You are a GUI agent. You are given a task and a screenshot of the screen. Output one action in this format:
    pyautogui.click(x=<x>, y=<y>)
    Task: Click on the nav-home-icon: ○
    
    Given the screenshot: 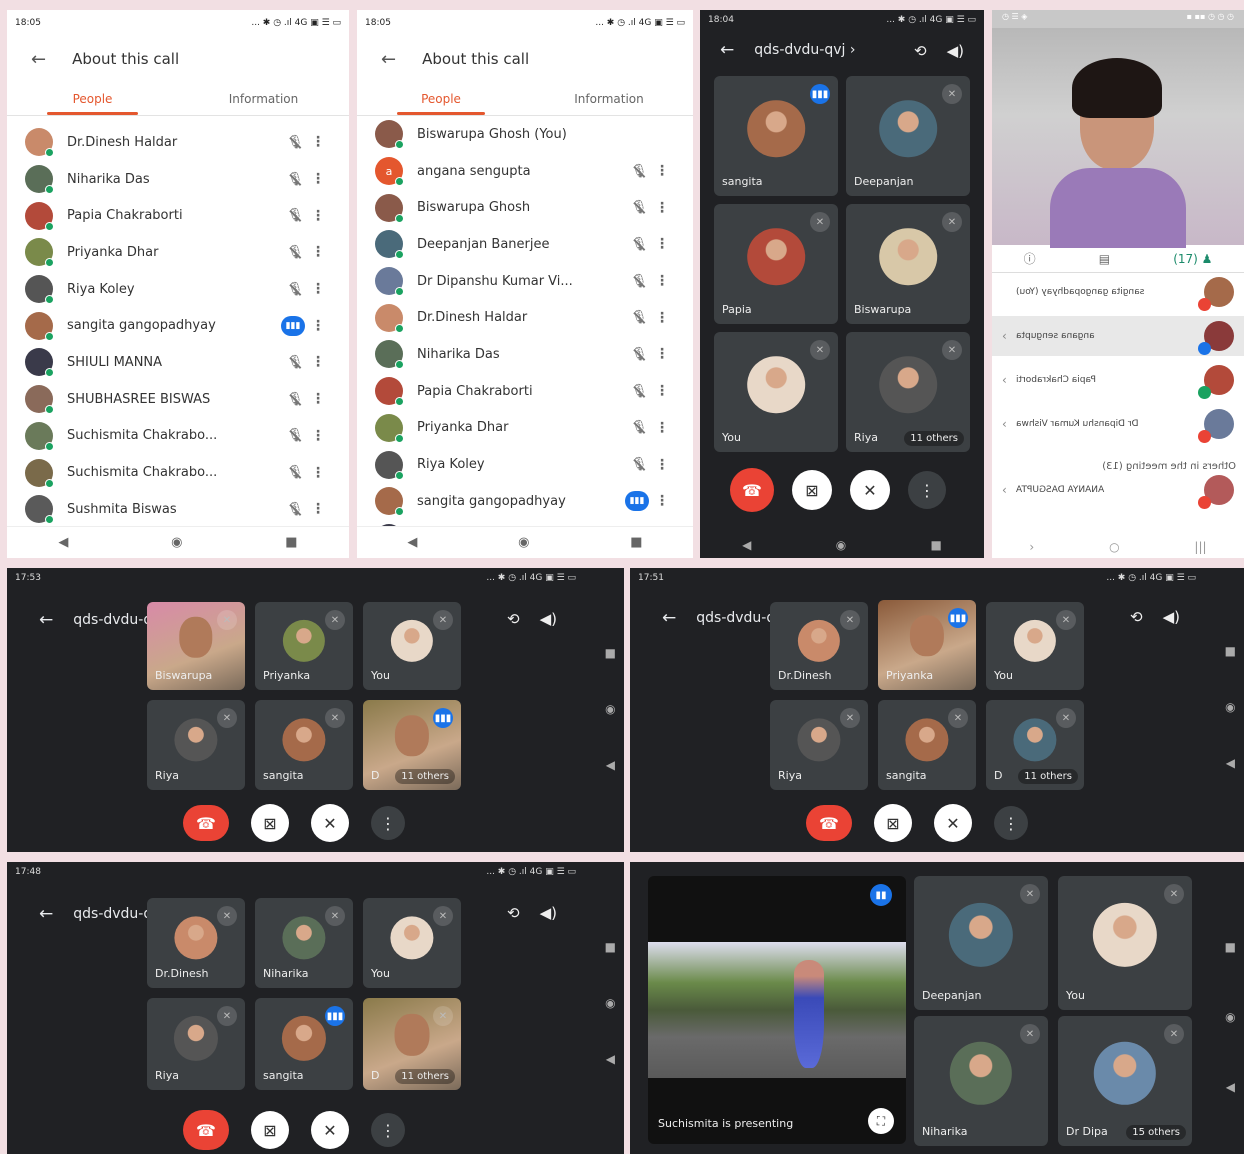 What is the action you would take?
    pyautogui.click(x=1114, y=547)
    